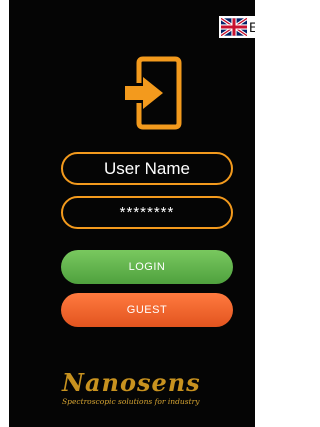 The height and width of the screenshot is (427, 320). Describe the element at coordinates (147, 168) in the screenshot. I see `username-field` at that location.